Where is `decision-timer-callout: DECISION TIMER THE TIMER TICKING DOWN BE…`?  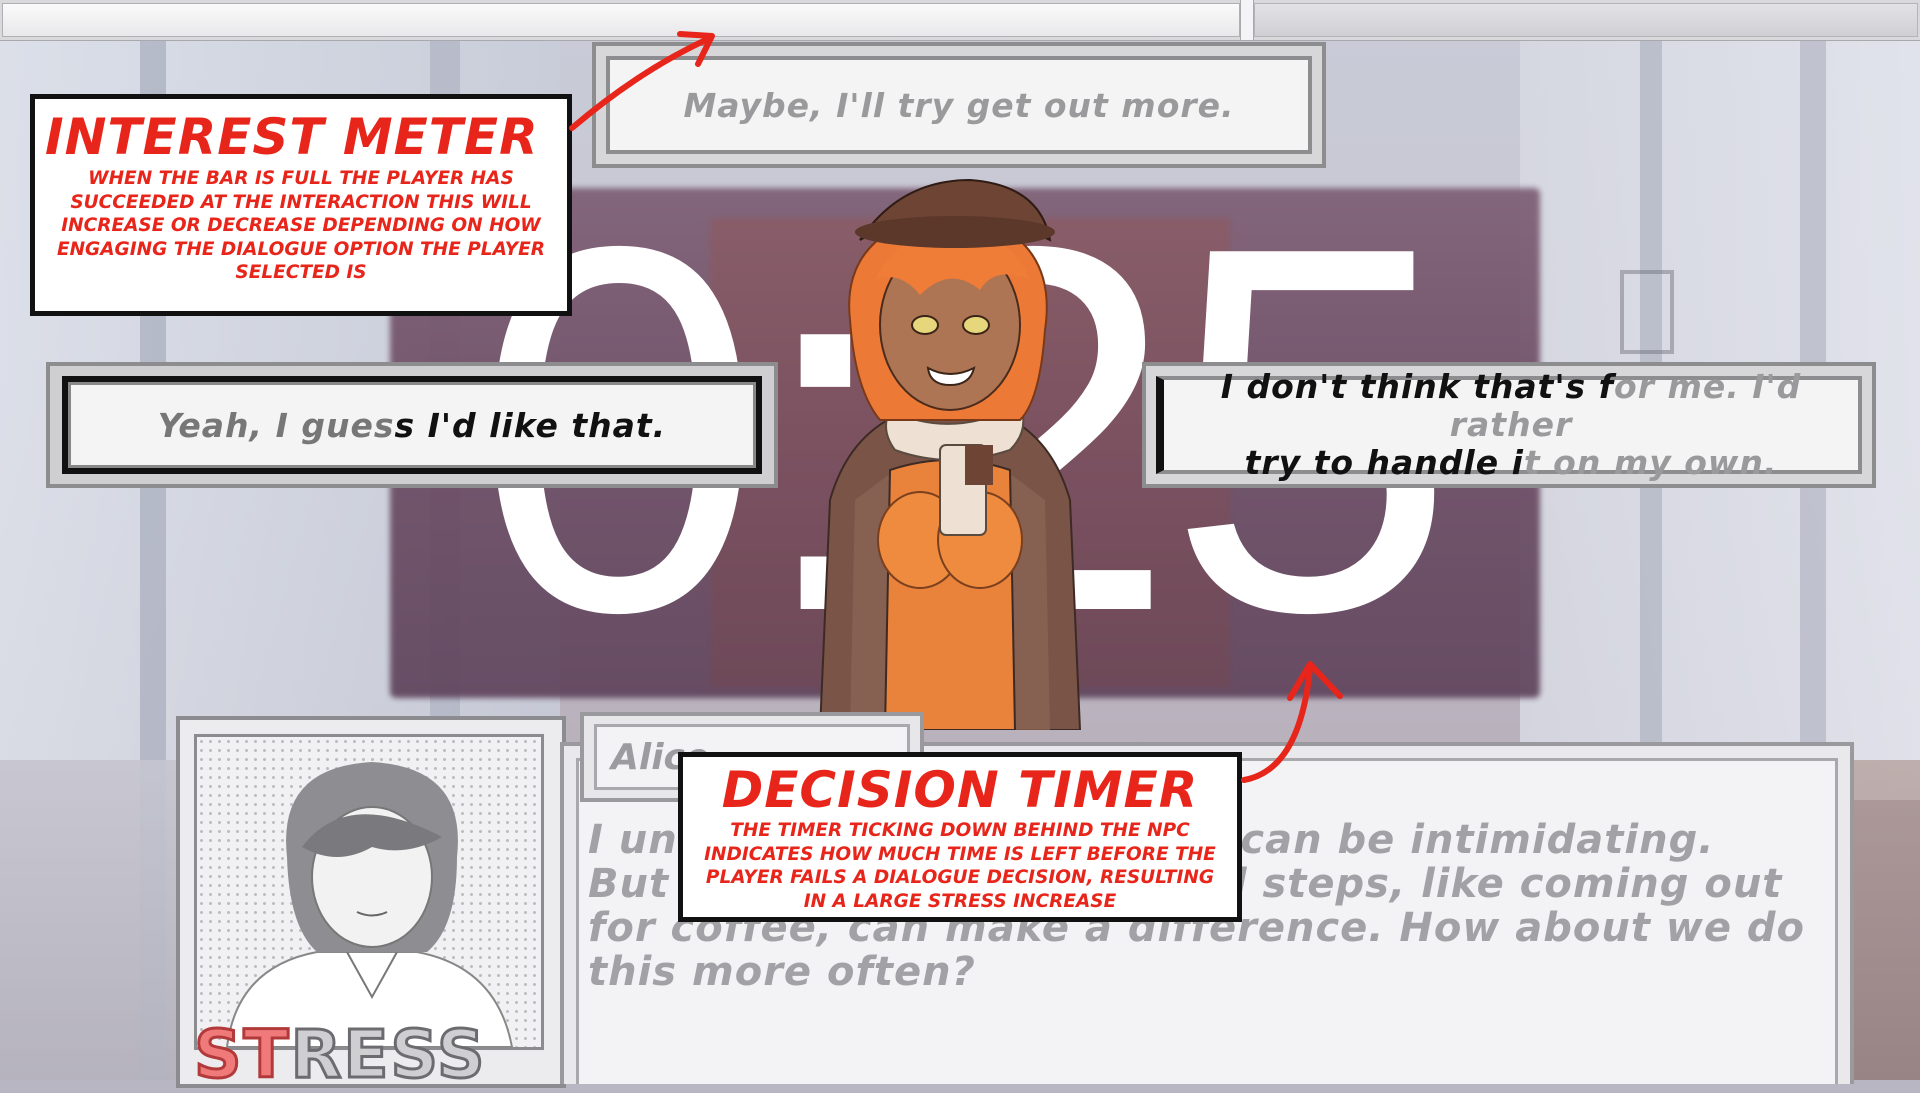
decision-timer-callout: DECISION TIMER THE TIMER TICKING DOWN BE… is located at coordinates (960, 837).